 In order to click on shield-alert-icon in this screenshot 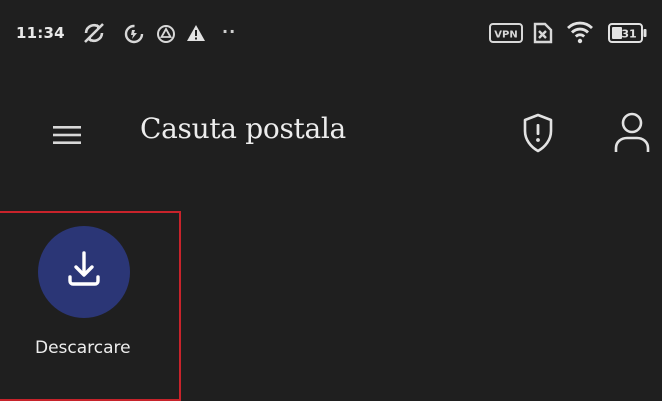, I will do `click(538, 133)`.